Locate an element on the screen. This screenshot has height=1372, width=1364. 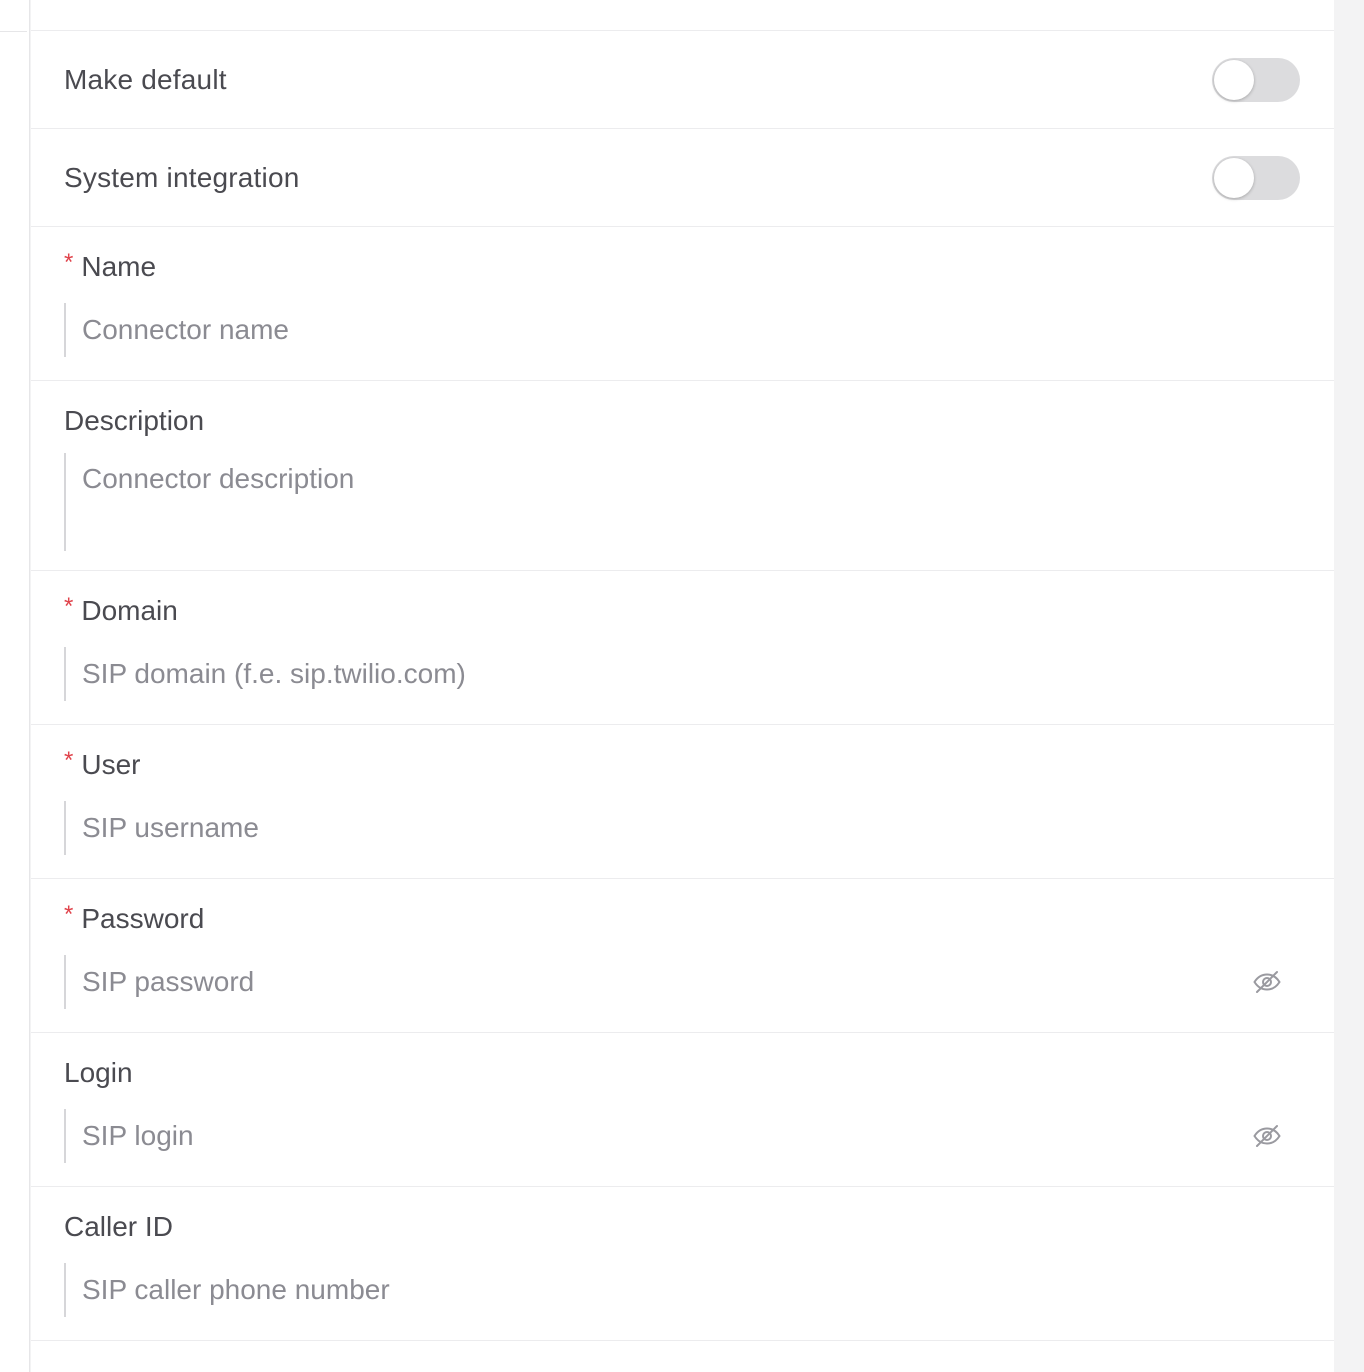
system-integration-toggle is located at coordinates (1256, 177).